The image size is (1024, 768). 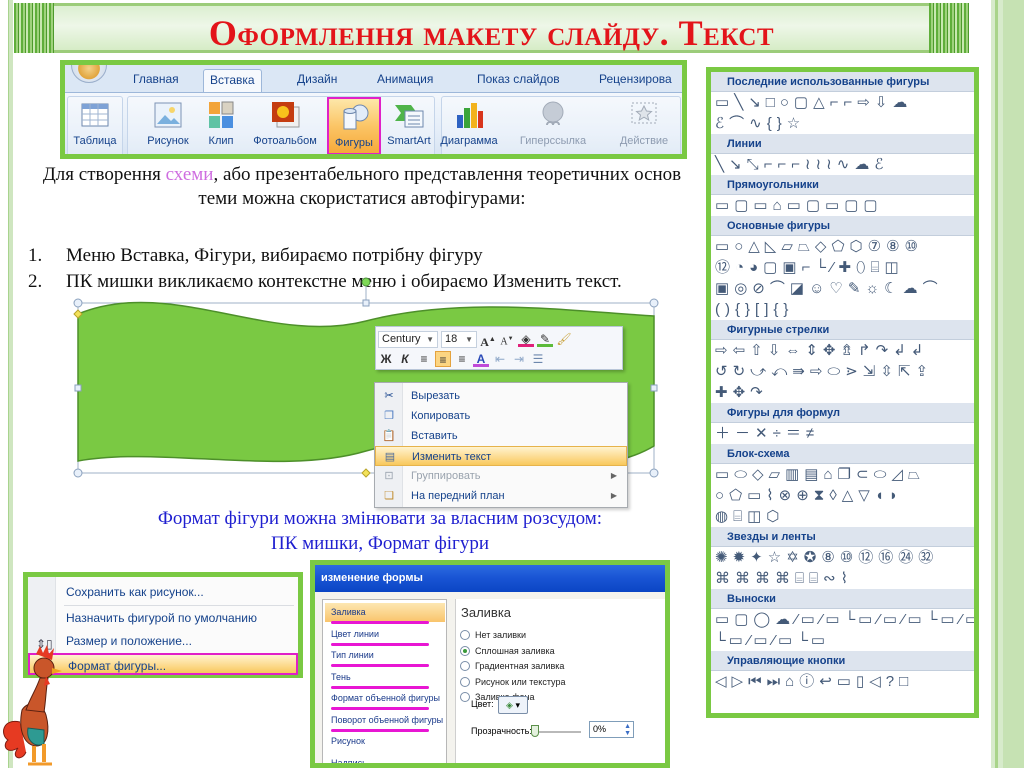 What do you see at coordinates (724, 433) in the screenshot?
I see `shape-icon: ＋` at bounding box center [724, 433].